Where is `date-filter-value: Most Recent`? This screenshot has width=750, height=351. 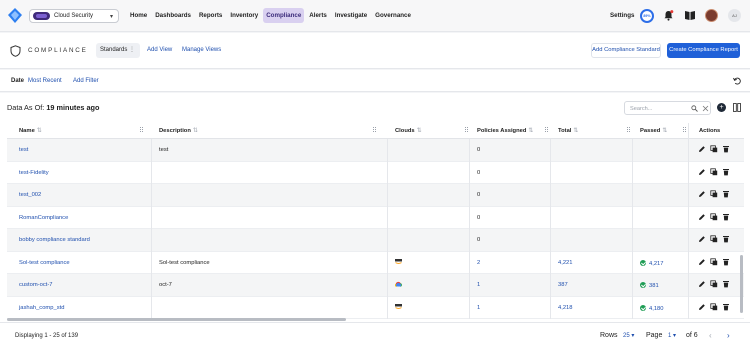 date-filter-value: Most Recent is located at coordinates (45, 81).